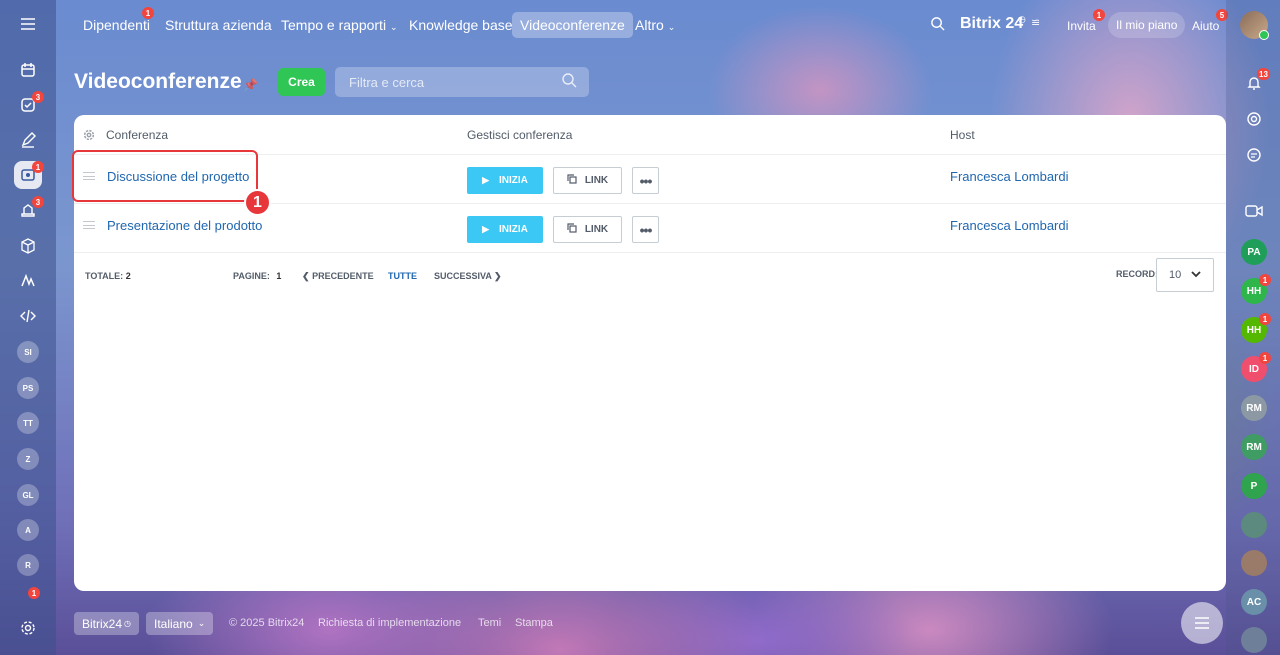  I want to click on record-value: 10, so click(1175, 275).